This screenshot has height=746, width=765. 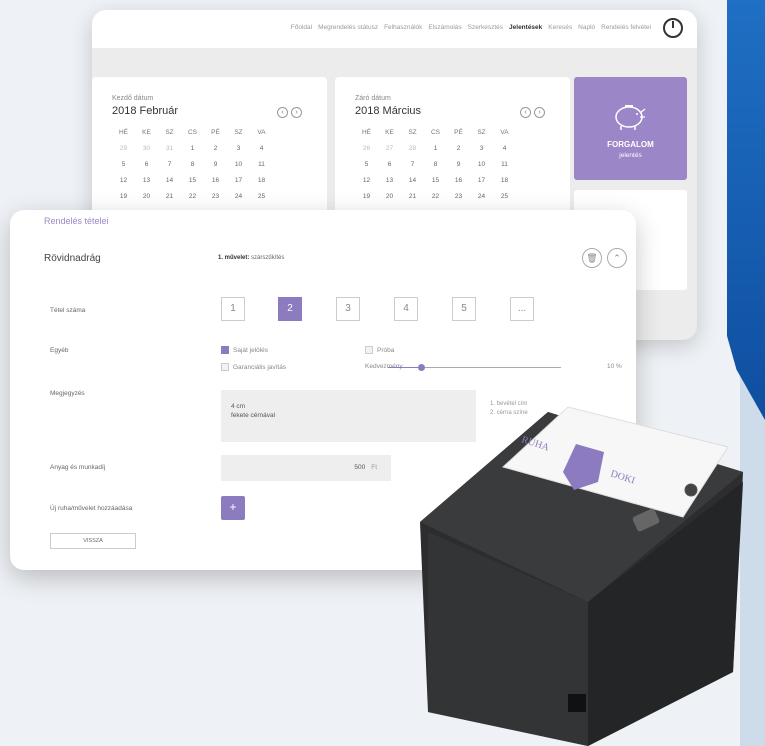 I want to click on calendar-day: 29, so click(x=123, y=150).